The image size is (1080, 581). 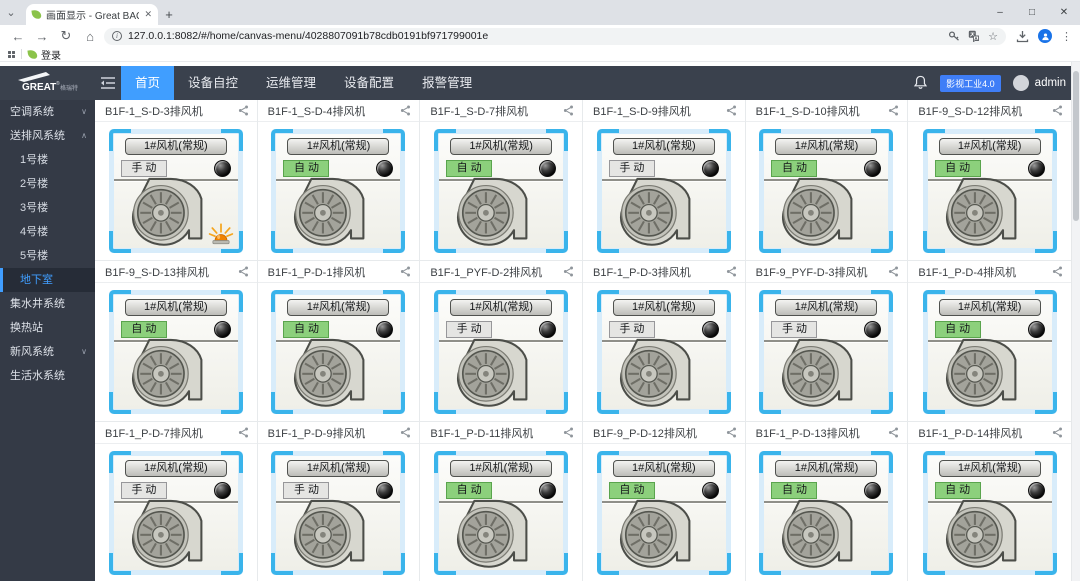 I want to click on sidebar-item: 新风系统 ∨, so click(x=47, y=352).